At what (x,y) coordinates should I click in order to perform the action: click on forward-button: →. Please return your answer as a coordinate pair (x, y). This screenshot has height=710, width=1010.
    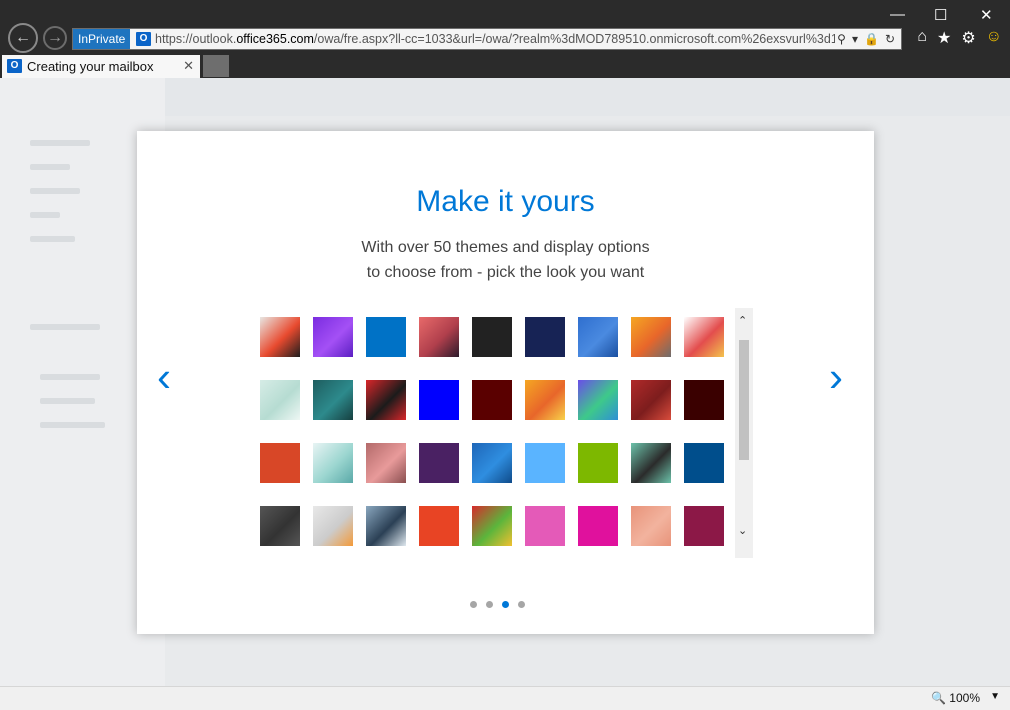
    Looking at the image, I should click on (55, 38).